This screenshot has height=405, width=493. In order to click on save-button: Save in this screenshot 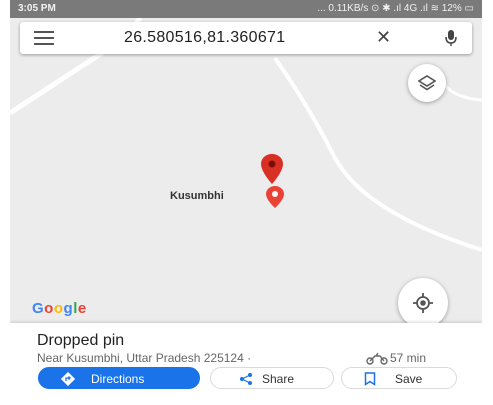, I will do `click(399, 378)`.